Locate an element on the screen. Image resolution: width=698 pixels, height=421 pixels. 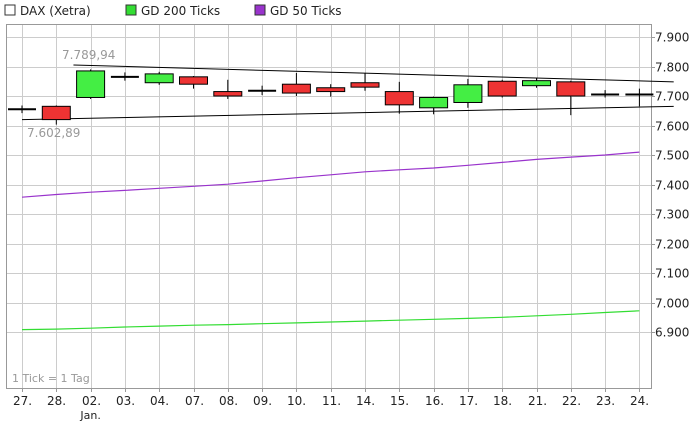
high-annotation: 7.789,94 is located at coordinates (88, 55).